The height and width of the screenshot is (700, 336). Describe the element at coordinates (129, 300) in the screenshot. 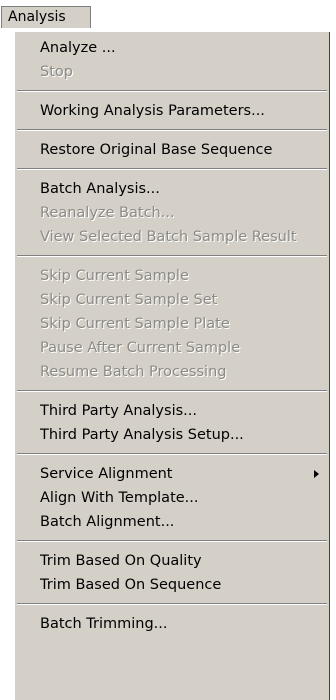

I see `menu-item-skip-current-sample-set: Skip Current Sample Set` at that location.